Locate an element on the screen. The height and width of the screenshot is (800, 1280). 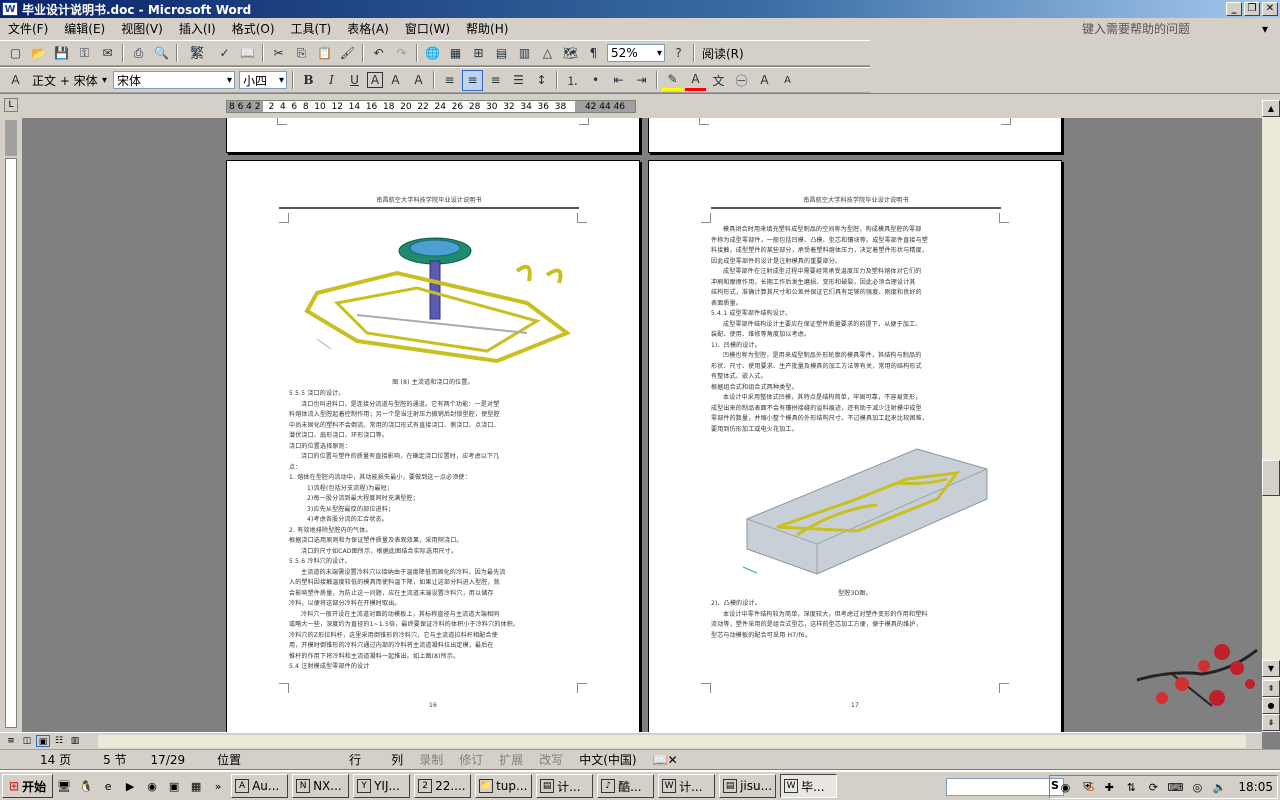
justify-icon: ☰ is located at coordinates (518, 80).